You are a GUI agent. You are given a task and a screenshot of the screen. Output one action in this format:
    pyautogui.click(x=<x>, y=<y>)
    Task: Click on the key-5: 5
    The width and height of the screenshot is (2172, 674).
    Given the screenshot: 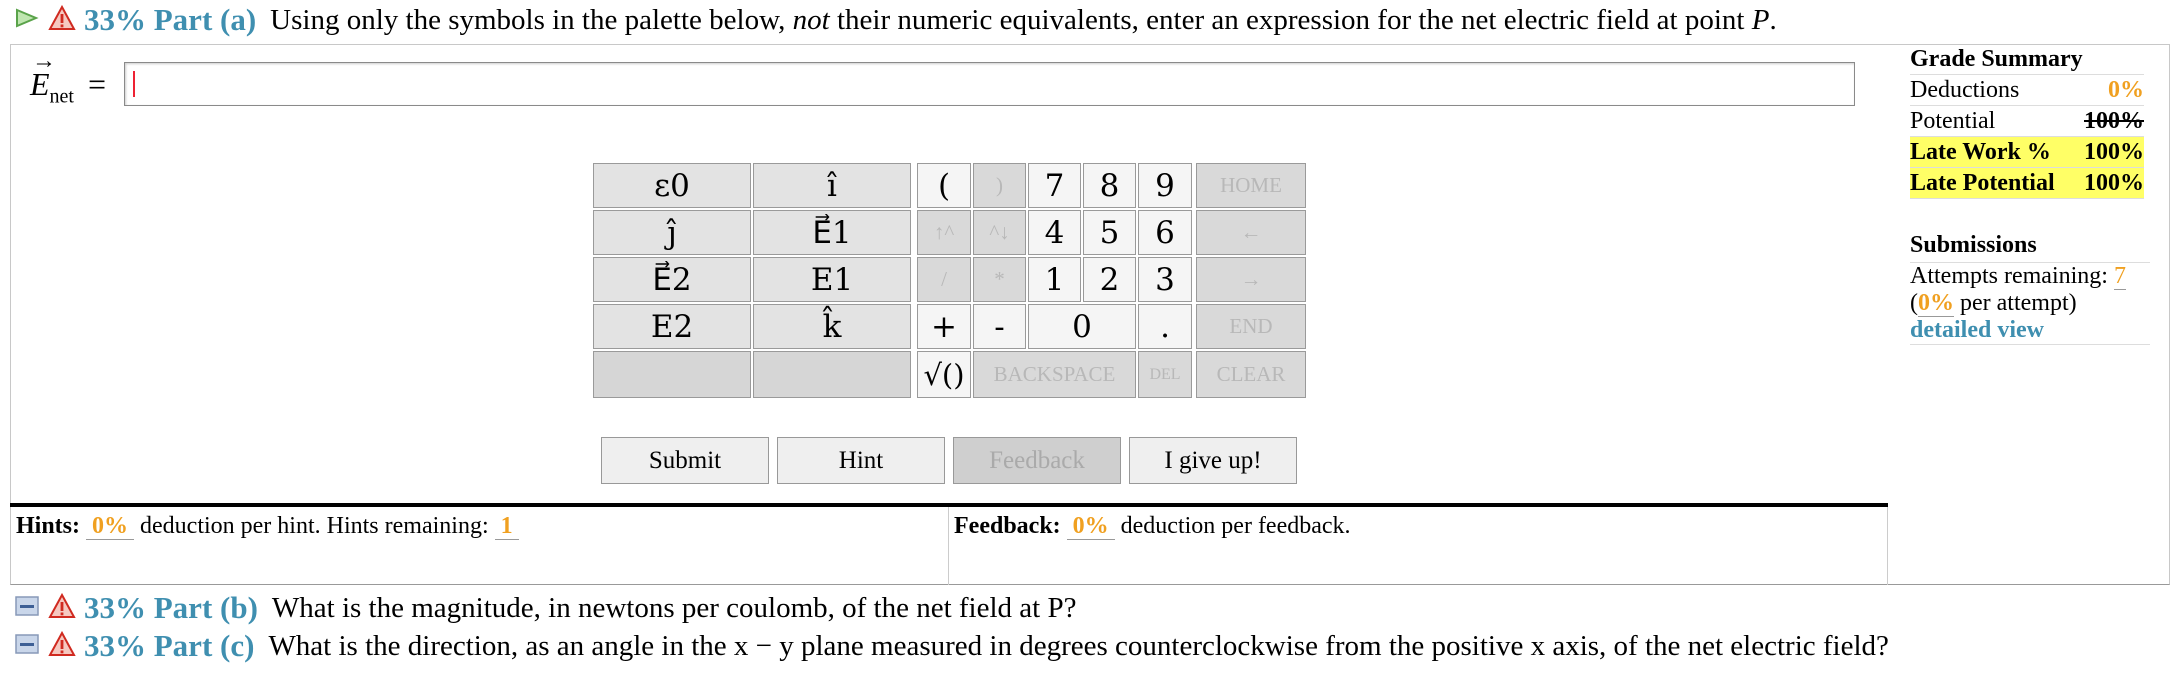 What is the action you would take?
    pyautogui.click(x=1109, y=232)
    